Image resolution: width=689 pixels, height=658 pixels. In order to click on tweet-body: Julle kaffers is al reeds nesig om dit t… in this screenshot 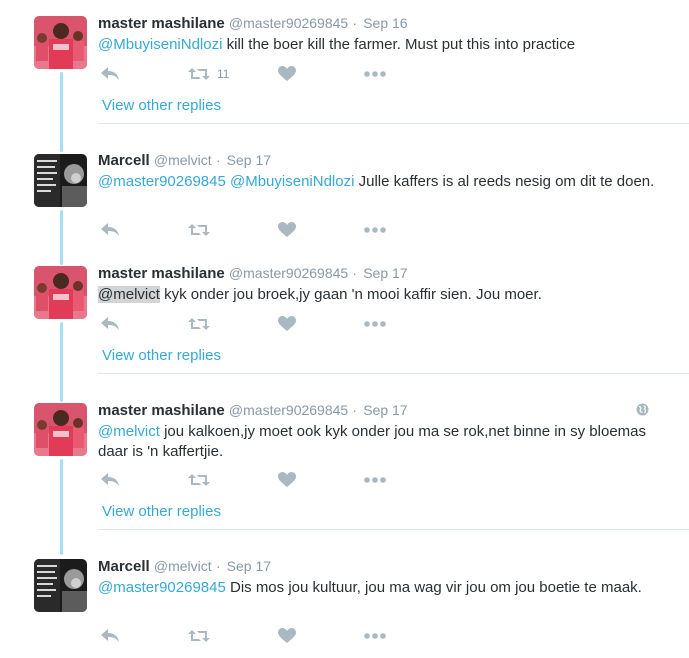, I will do `click(504, 181)`.